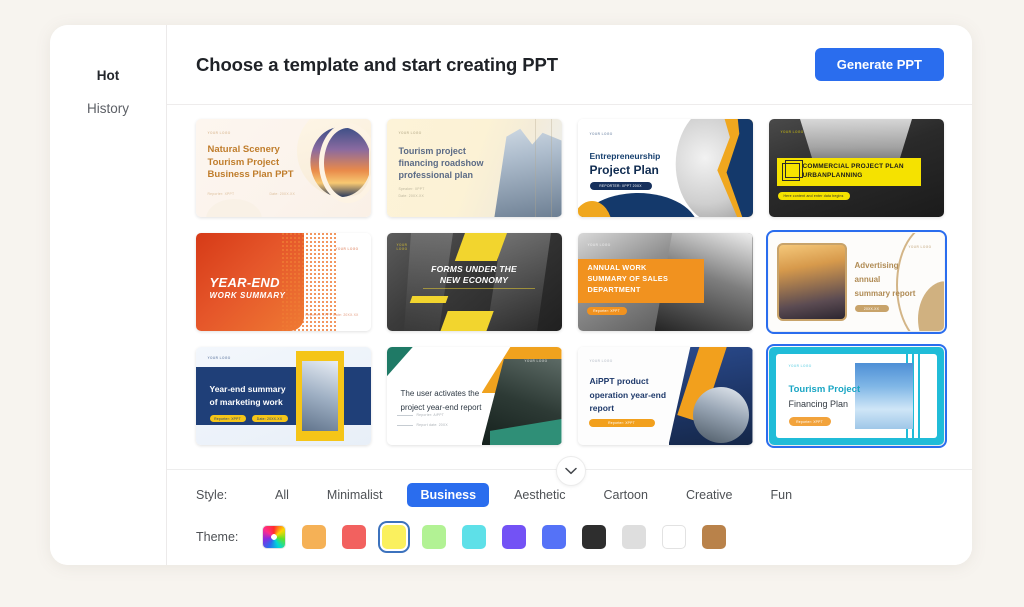  Describe the element at coordinates (554, 537) in the screenshot. I see `theme-swatch-blue` at that location.